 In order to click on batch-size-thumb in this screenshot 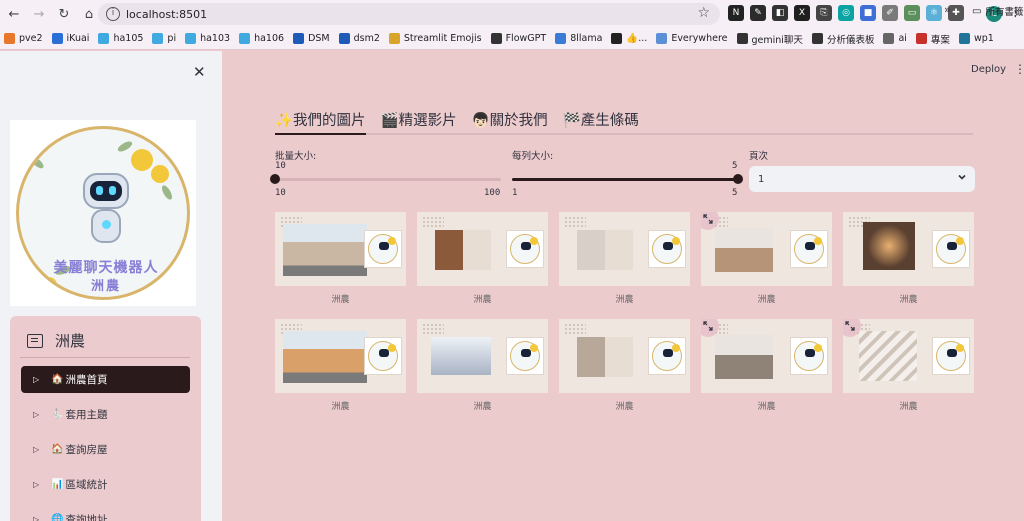, I will do `click(275, 179)`.